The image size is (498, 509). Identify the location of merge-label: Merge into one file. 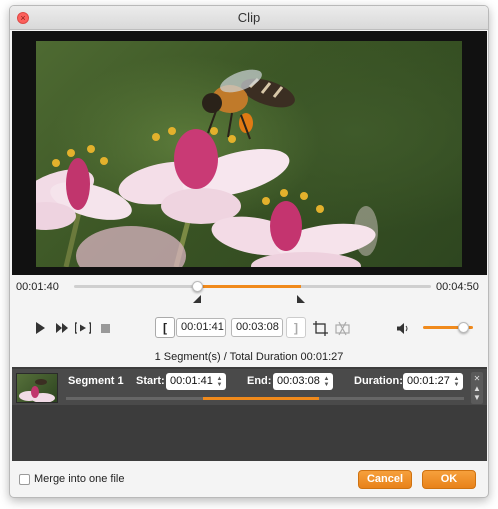
(79, 479).